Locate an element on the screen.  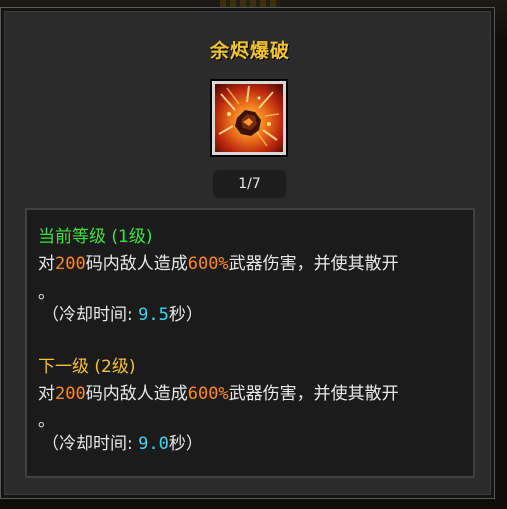
skill-name: 余烬爆破 is located at coordinates (249, 51).